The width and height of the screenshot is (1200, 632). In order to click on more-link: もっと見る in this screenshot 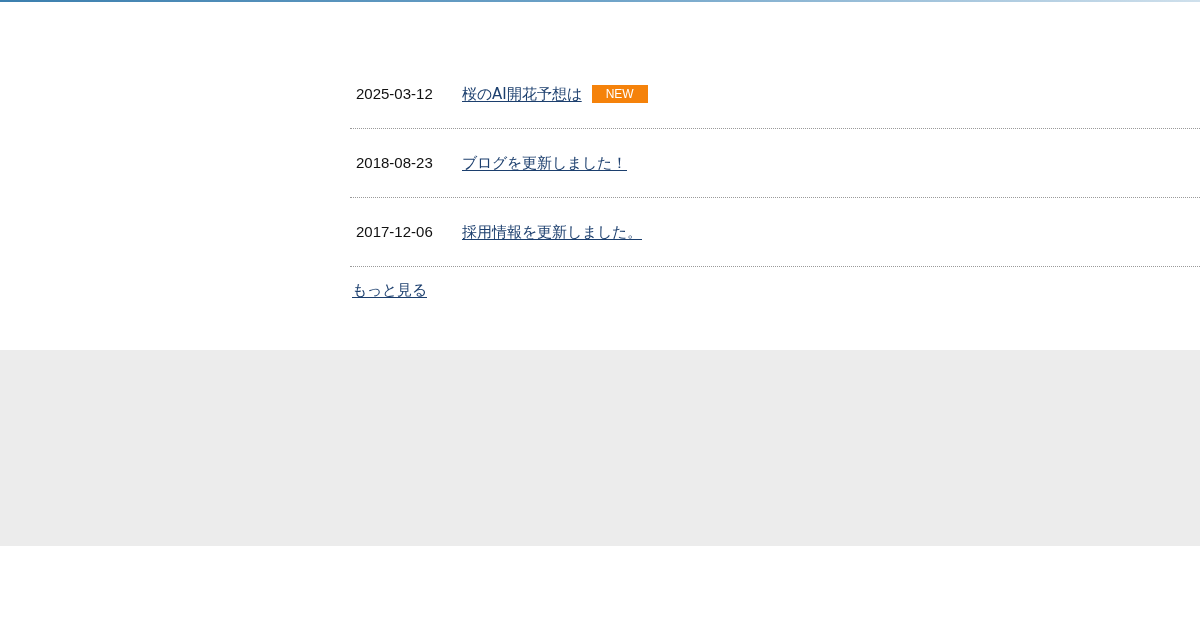, I will do `click(389, 290)`.